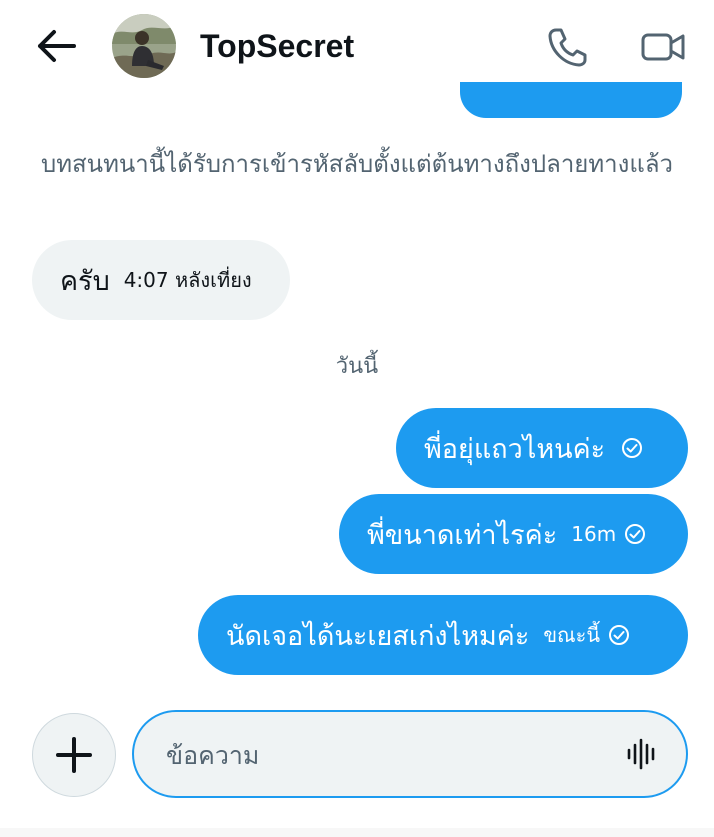  I want to click on avatar-image, so click(144, 46).